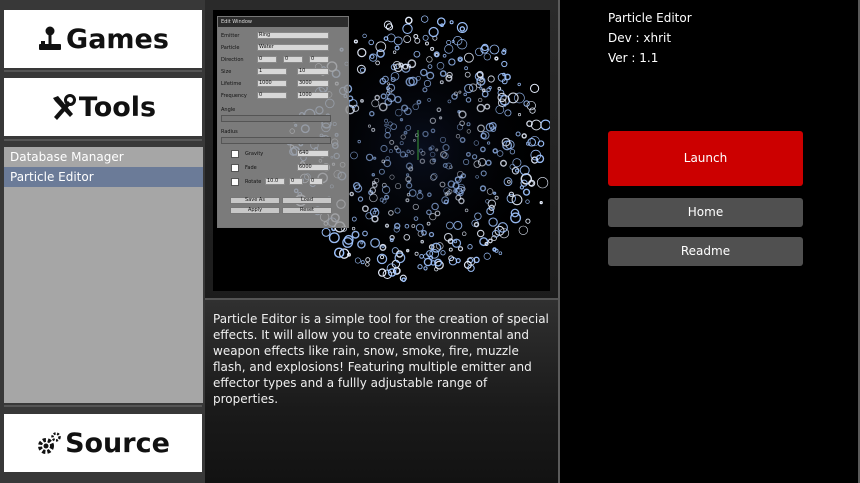 This screenshot has height=483, width=860. I want to click on games-category-button: Games, so click(103, 39).